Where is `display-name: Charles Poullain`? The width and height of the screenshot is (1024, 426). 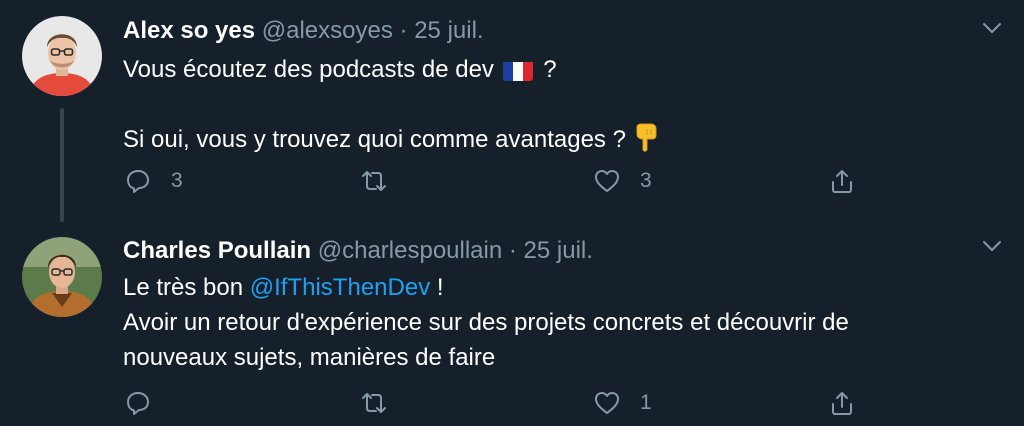 display-name: Charles Poullain is located at coordinates (217, 250).